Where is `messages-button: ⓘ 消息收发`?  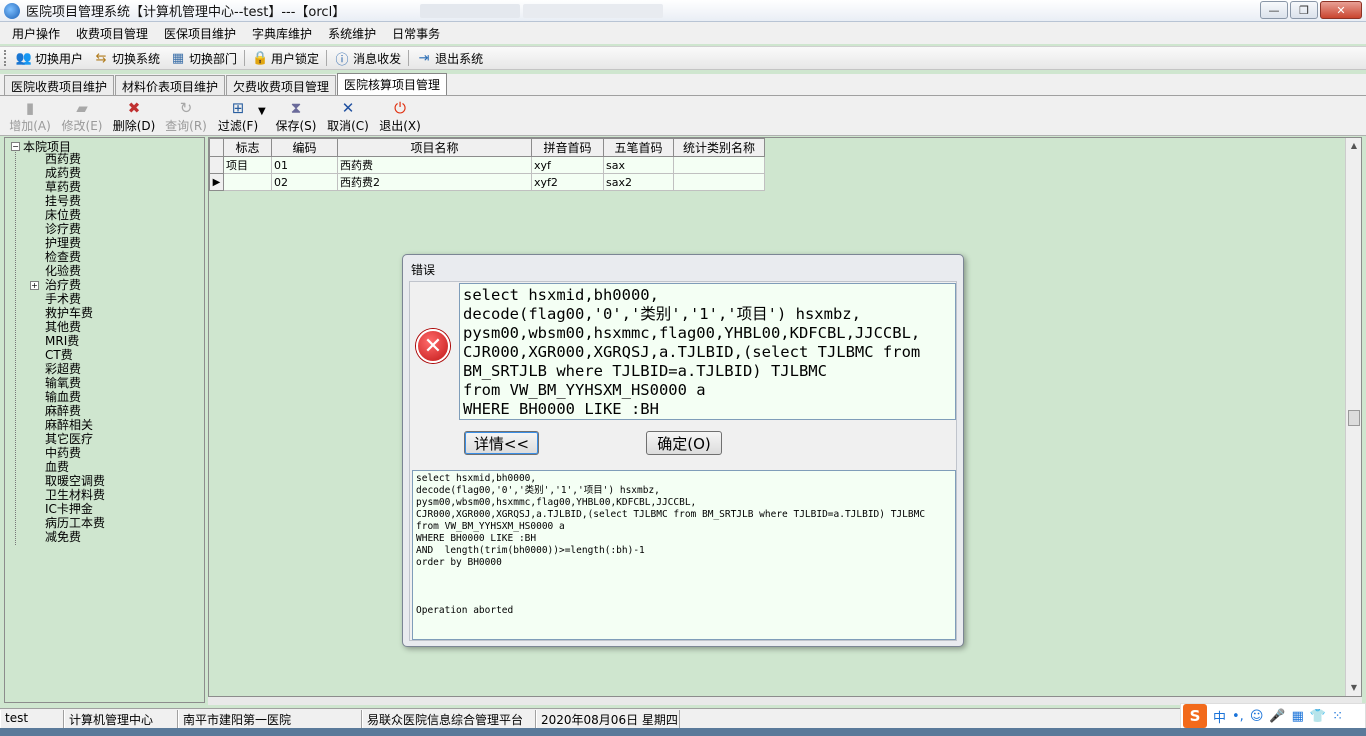 messages-button: ⓘ 消息收发 is located at coordinates (367, 58).